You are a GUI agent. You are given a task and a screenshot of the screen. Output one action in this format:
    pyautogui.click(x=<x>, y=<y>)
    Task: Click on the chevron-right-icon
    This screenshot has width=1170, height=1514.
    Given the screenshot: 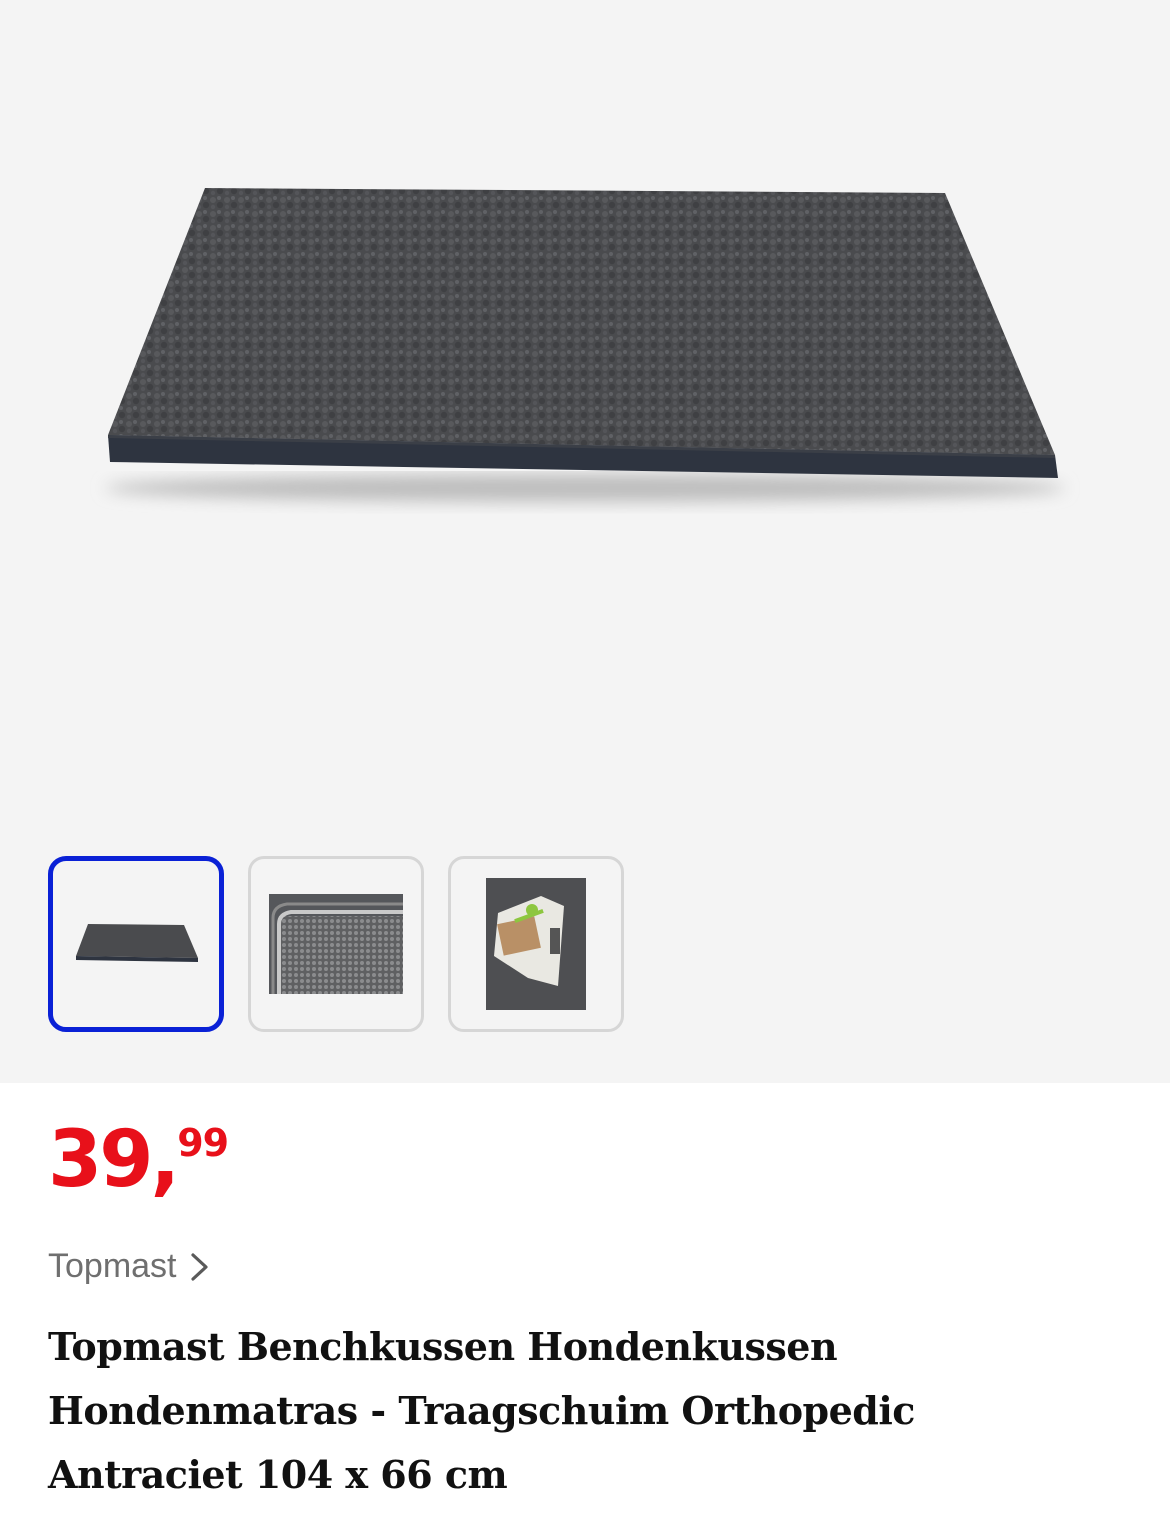 What is the action you would take?
    pyautogui.click(x=199, y=1266)
    